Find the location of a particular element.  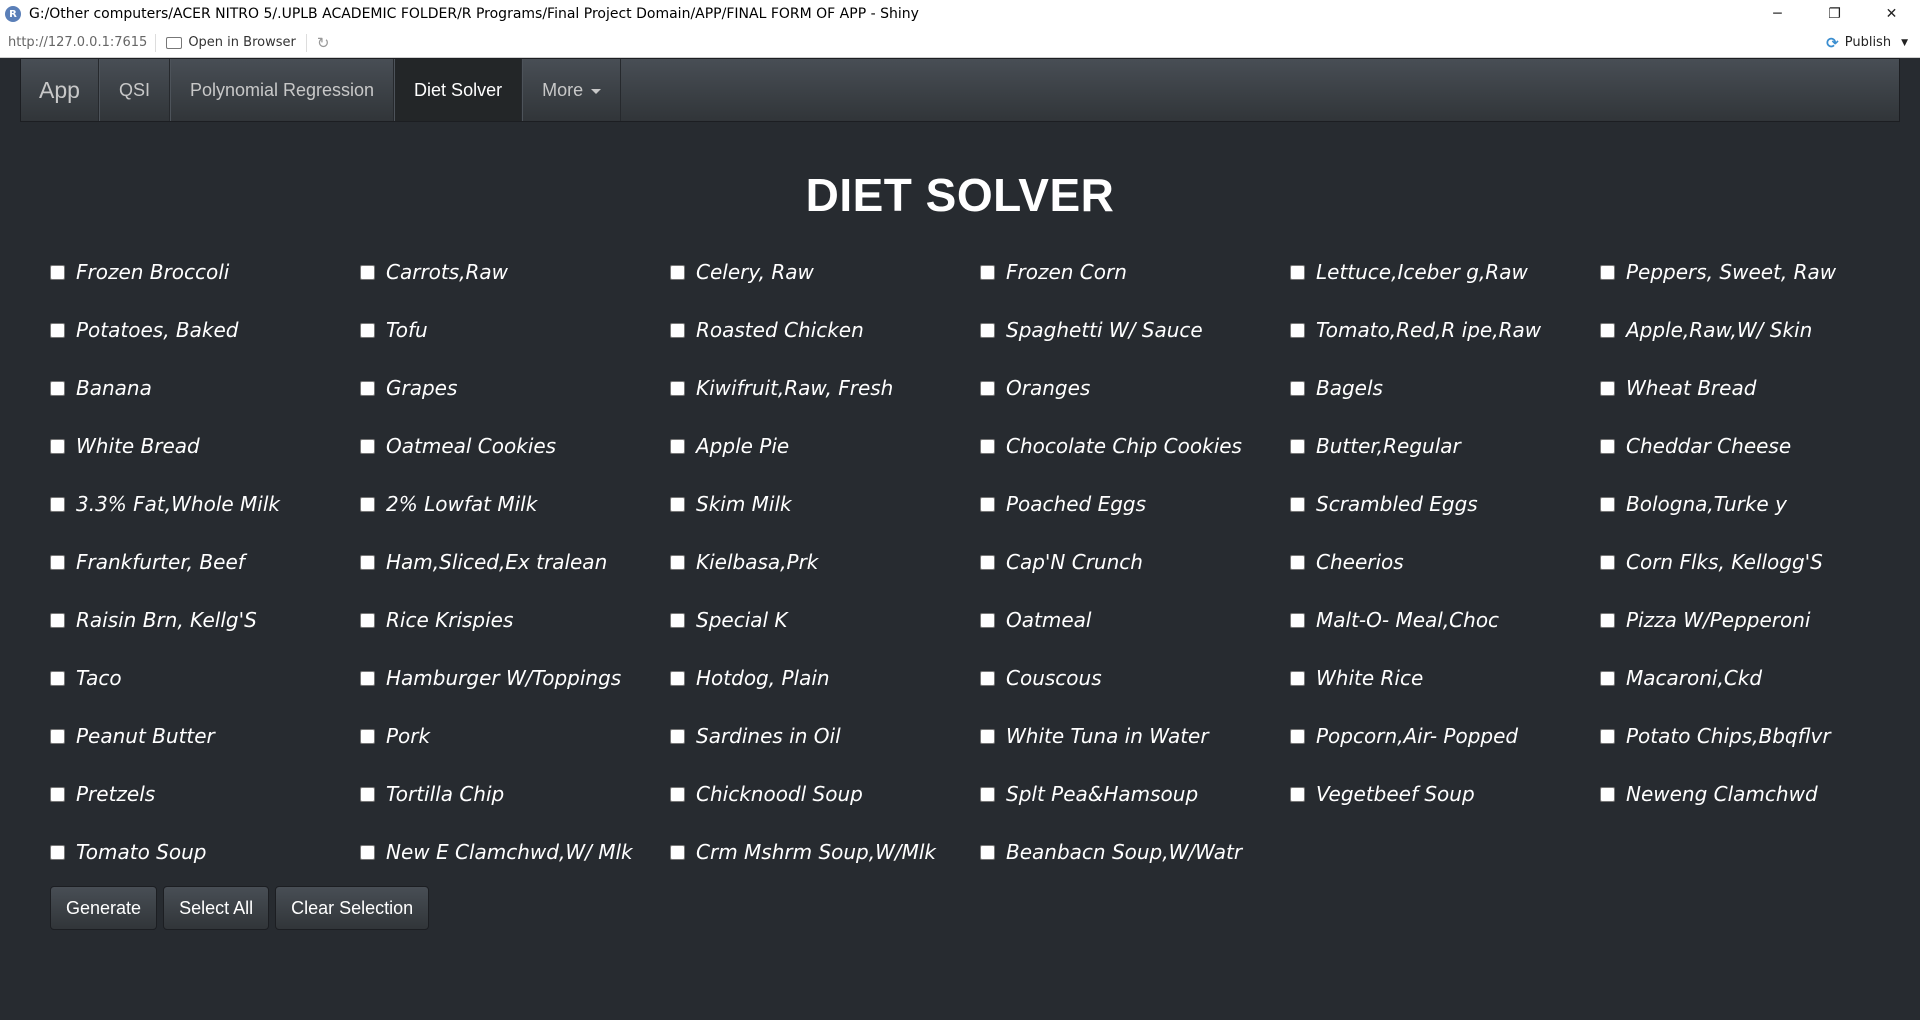

food-checkbox-item: Tomato Soup is located at coordinates (205, 861).